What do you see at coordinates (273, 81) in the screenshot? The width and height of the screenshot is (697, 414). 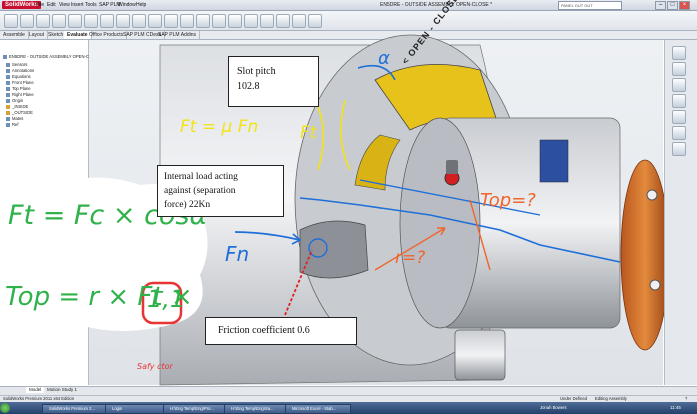 I see `slot-pitch-note: Slot pitch 102.8` at bounding box center [273, 81].